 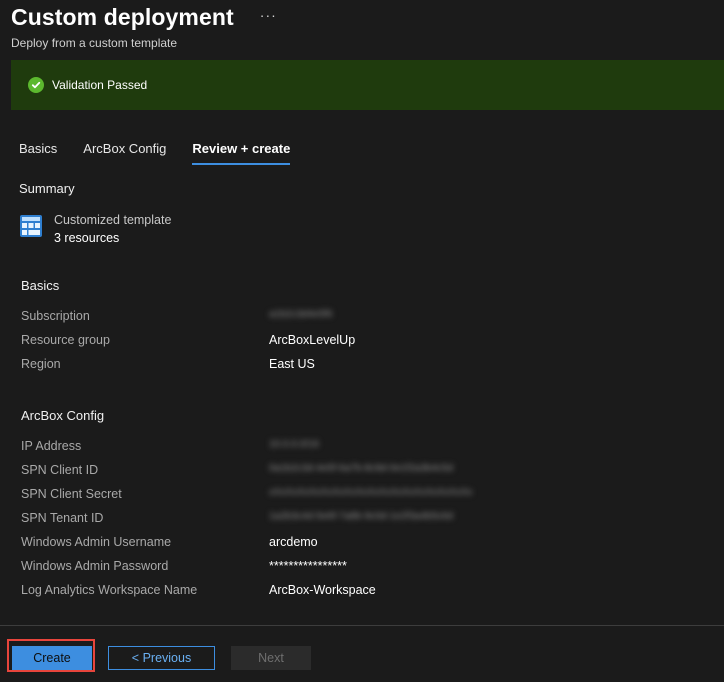 What do you see at coordinates (94, 43) in the screenshot?
I see `page-subtitle: Deploy from a custom template` at bounding box center [94, 43].